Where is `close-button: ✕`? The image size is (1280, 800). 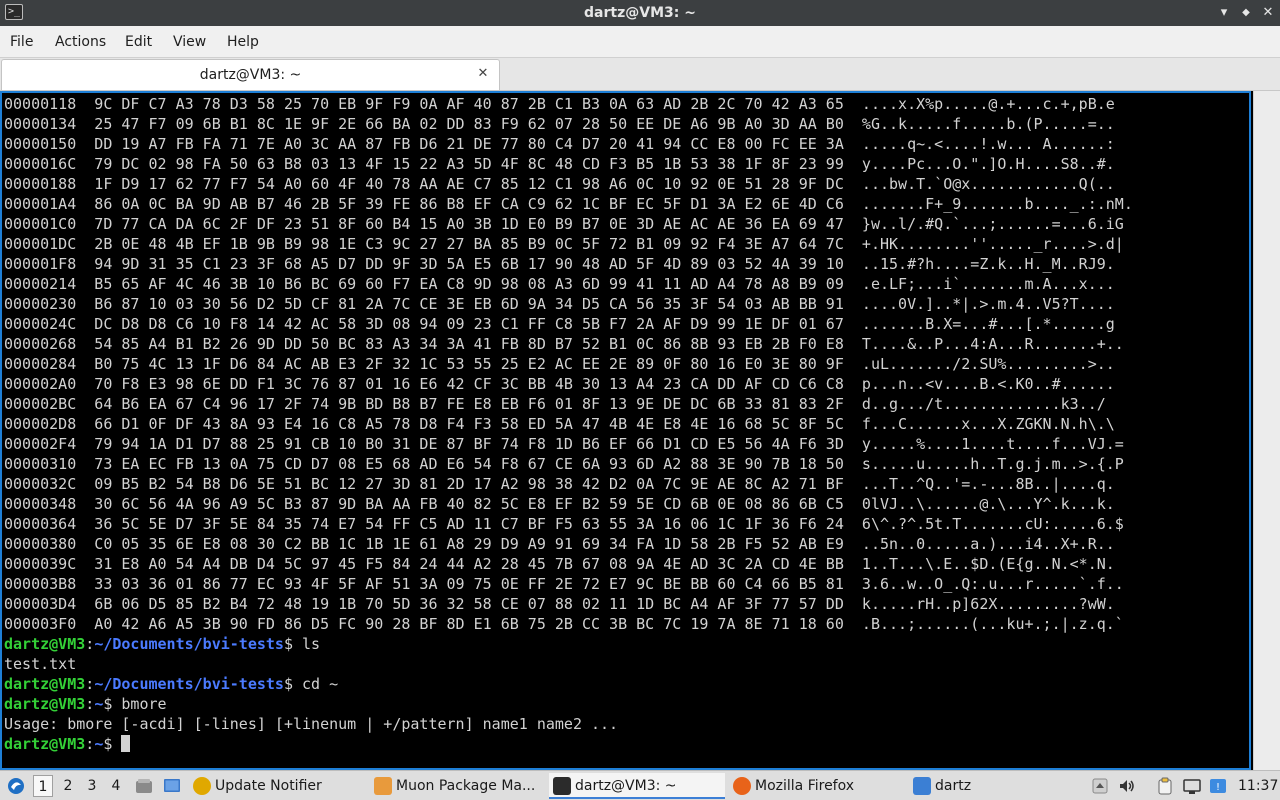 close-button: ✕ is located at coordinates (1268, 13).